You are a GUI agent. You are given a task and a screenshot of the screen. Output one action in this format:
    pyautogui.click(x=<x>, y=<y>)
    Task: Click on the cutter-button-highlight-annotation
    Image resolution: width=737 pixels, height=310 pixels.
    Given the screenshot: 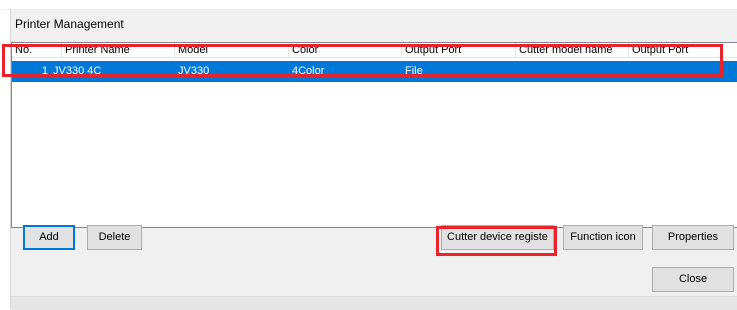 What is the action you would take?
    pyautogui.click(x=496, y=241)
    